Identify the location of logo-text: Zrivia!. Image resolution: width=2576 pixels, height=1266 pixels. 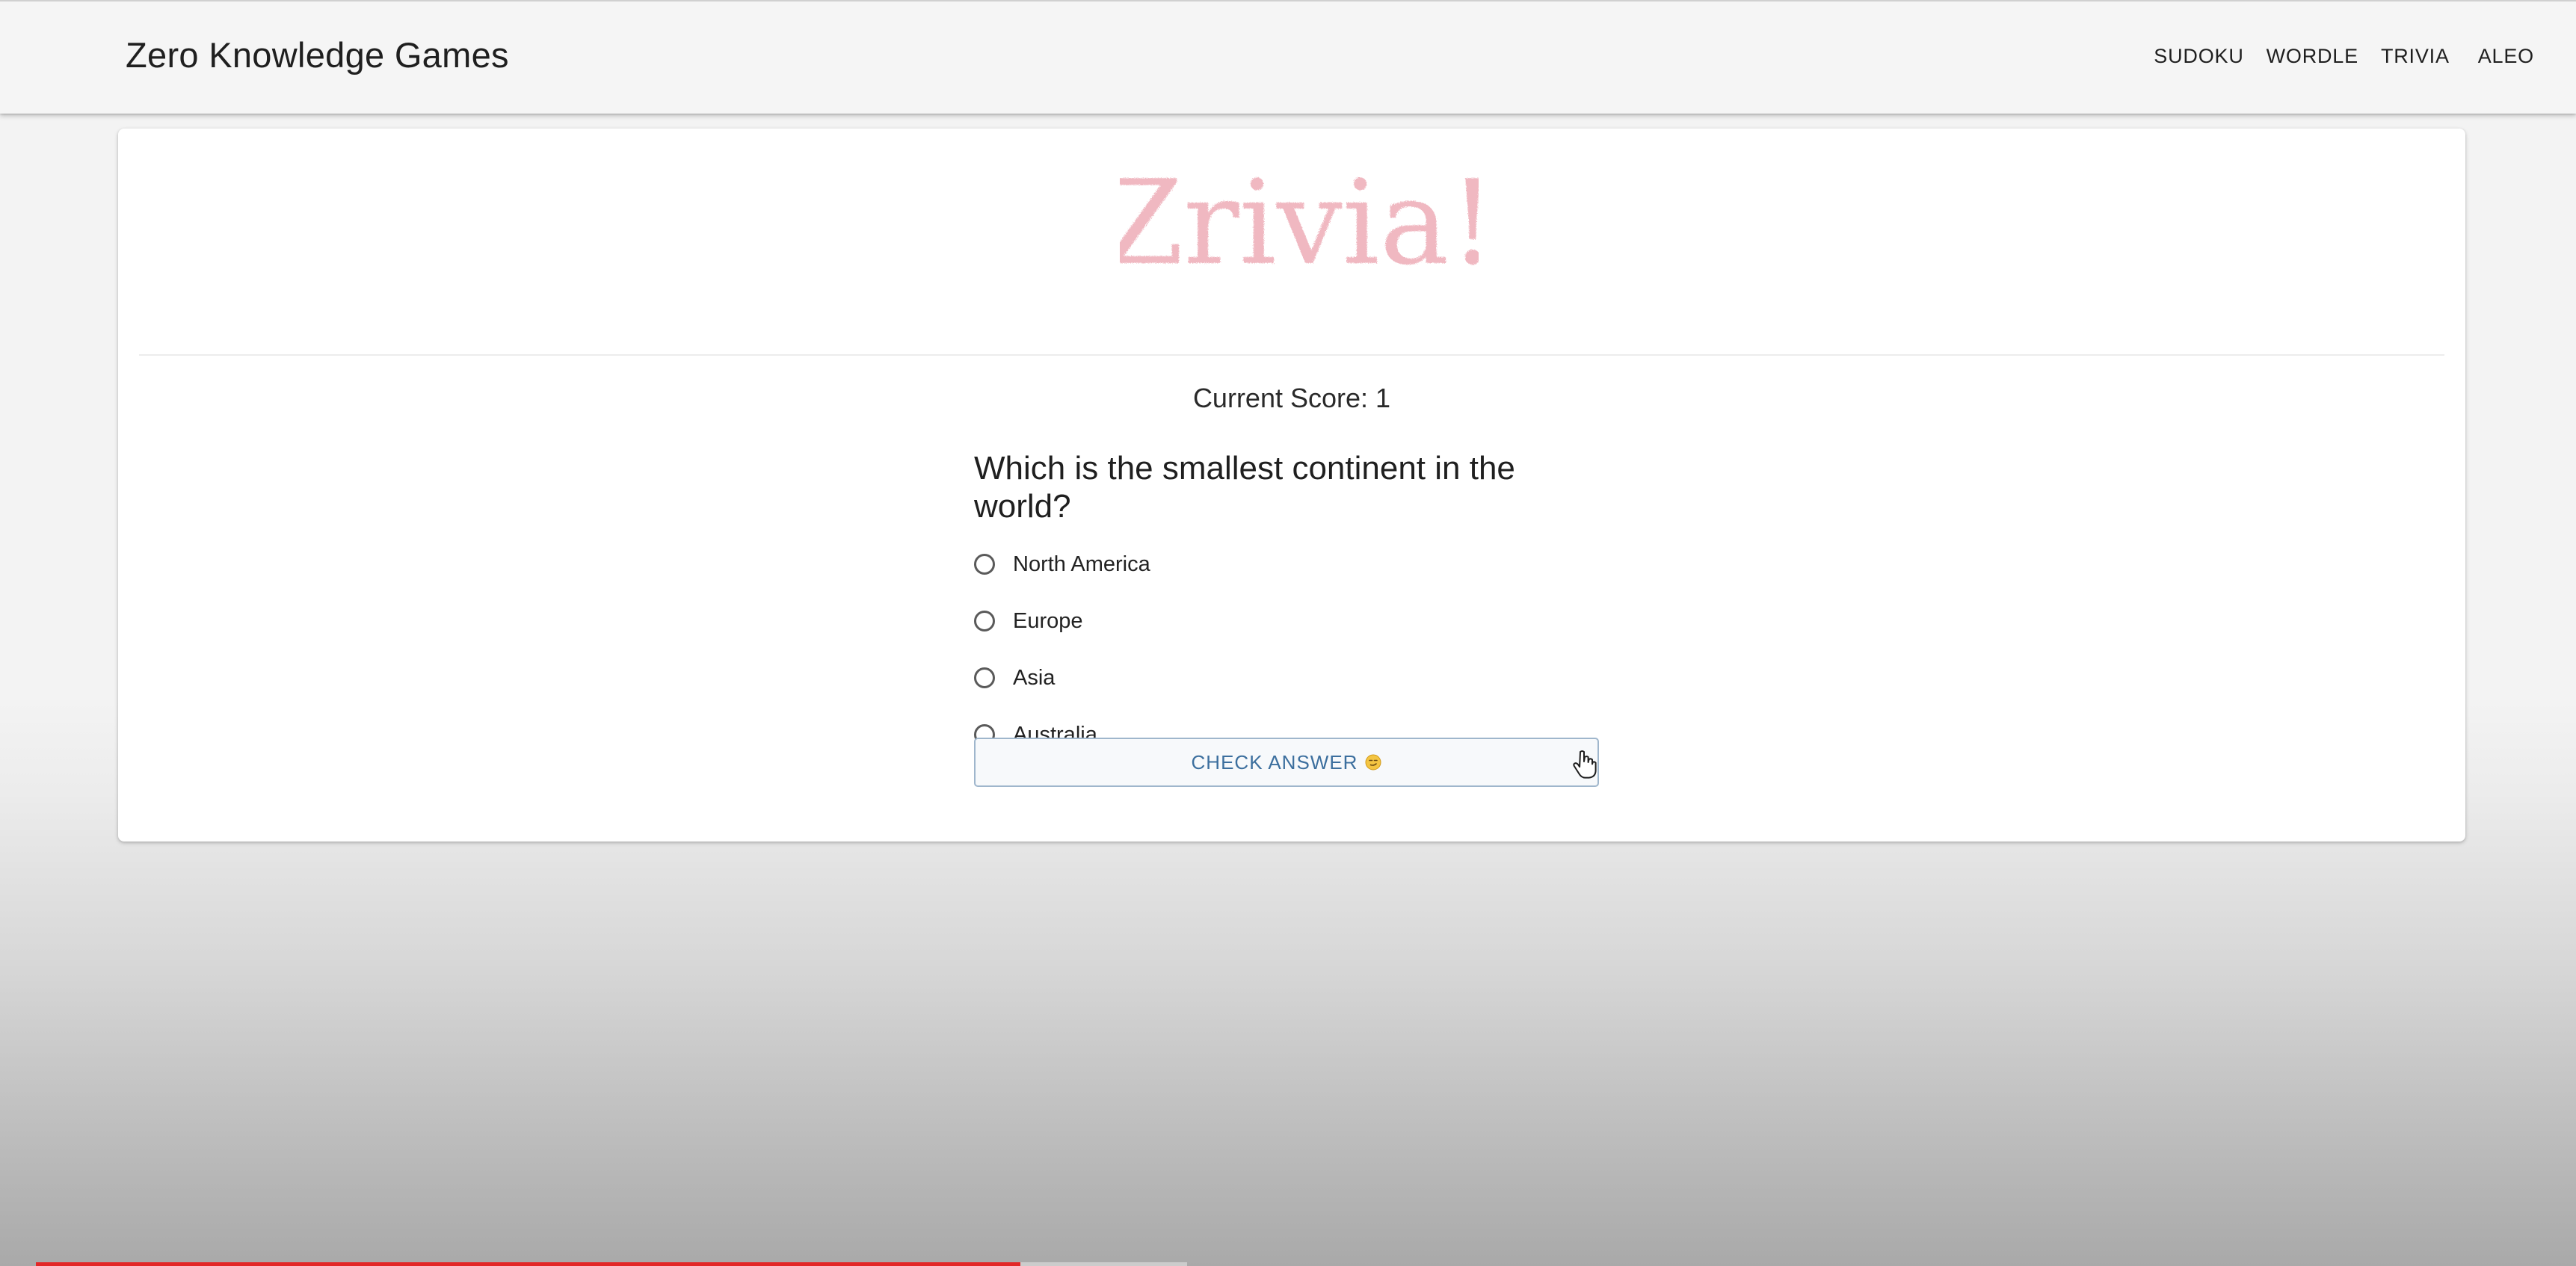
(1299, 223).